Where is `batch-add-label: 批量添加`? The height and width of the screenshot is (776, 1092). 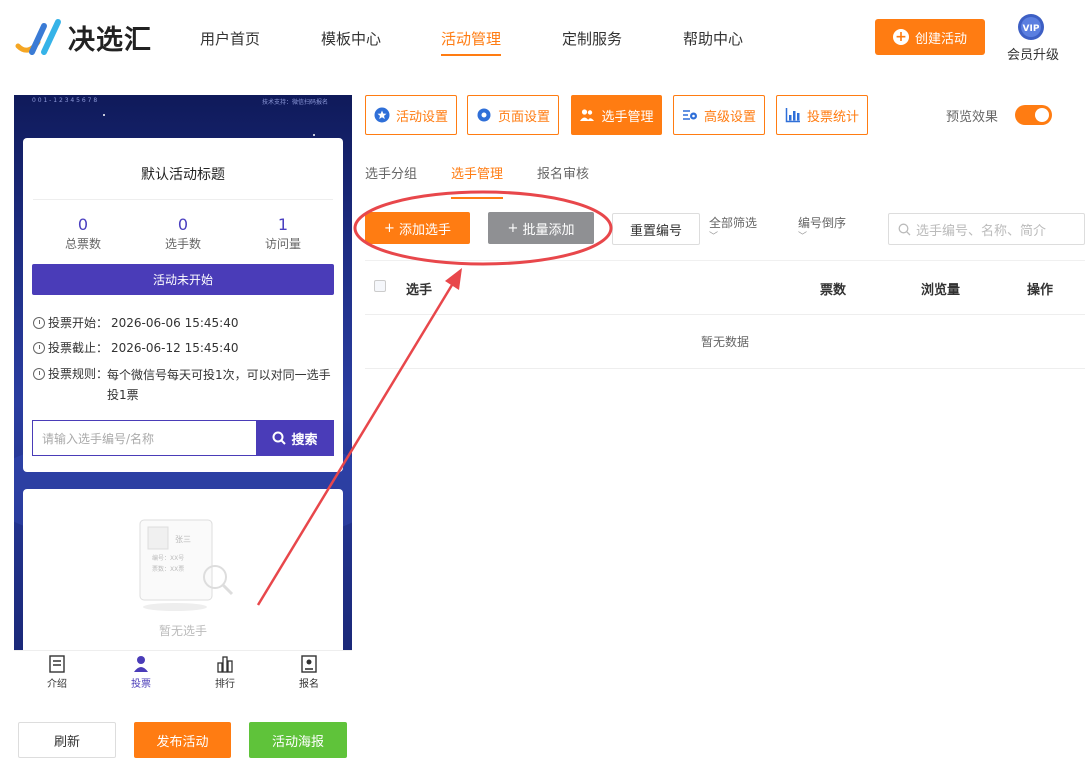 batch-add-label: 批量添加 is located at coordinates (548, 230).